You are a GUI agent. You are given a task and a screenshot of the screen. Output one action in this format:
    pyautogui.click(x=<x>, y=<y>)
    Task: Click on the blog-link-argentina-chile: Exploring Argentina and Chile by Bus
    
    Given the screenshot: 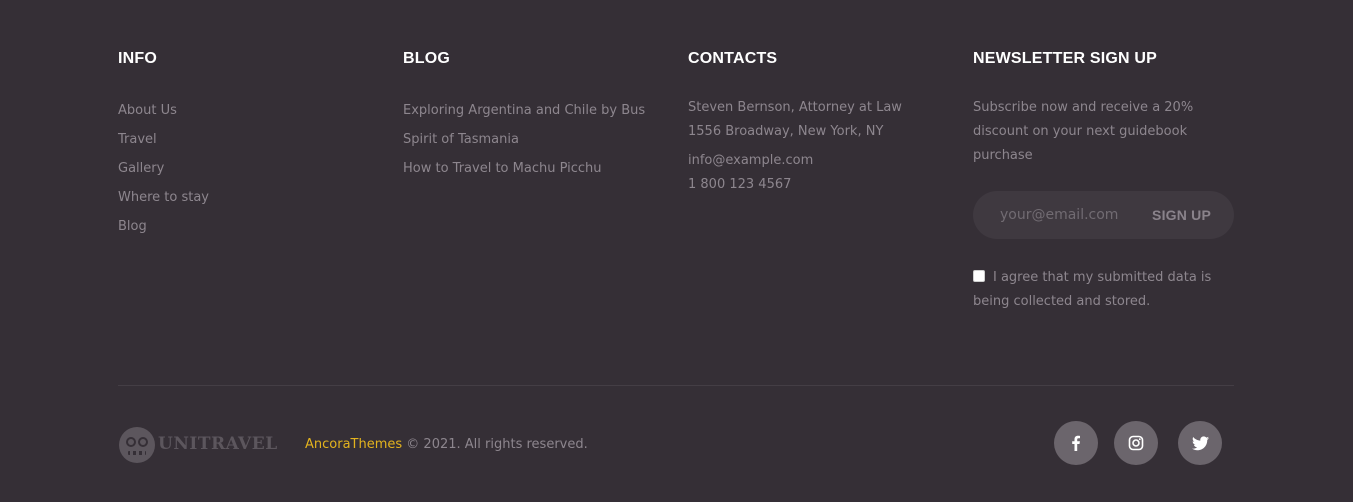 What is the action you would take?
    pyautogui.click(x=524, y=110)
    